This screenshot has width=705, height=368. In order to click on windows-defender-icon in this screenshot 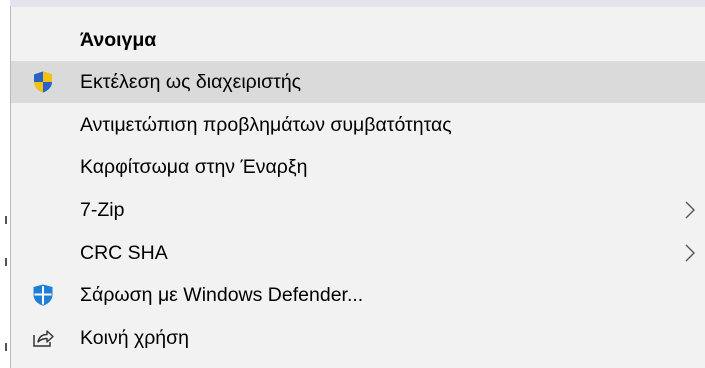, I will do `click(43, 295)`.